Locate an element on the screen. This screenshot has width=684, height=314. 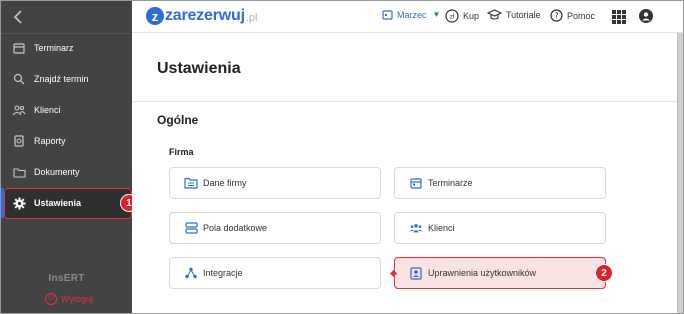
help-icon: ? is located at coordinates (556, 15).